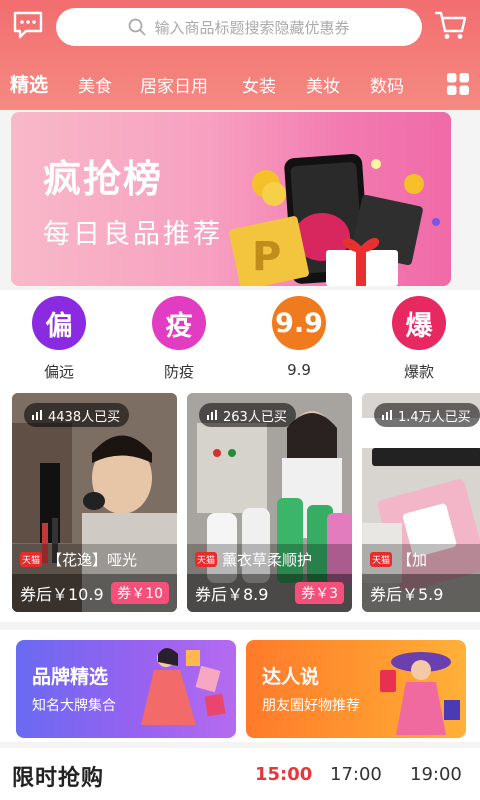 The width and height of the screenshot is (480, 800). Describe the element at coordinates (174, 84) in the screenshot. I see `tab-home: 居家日用` at that location.